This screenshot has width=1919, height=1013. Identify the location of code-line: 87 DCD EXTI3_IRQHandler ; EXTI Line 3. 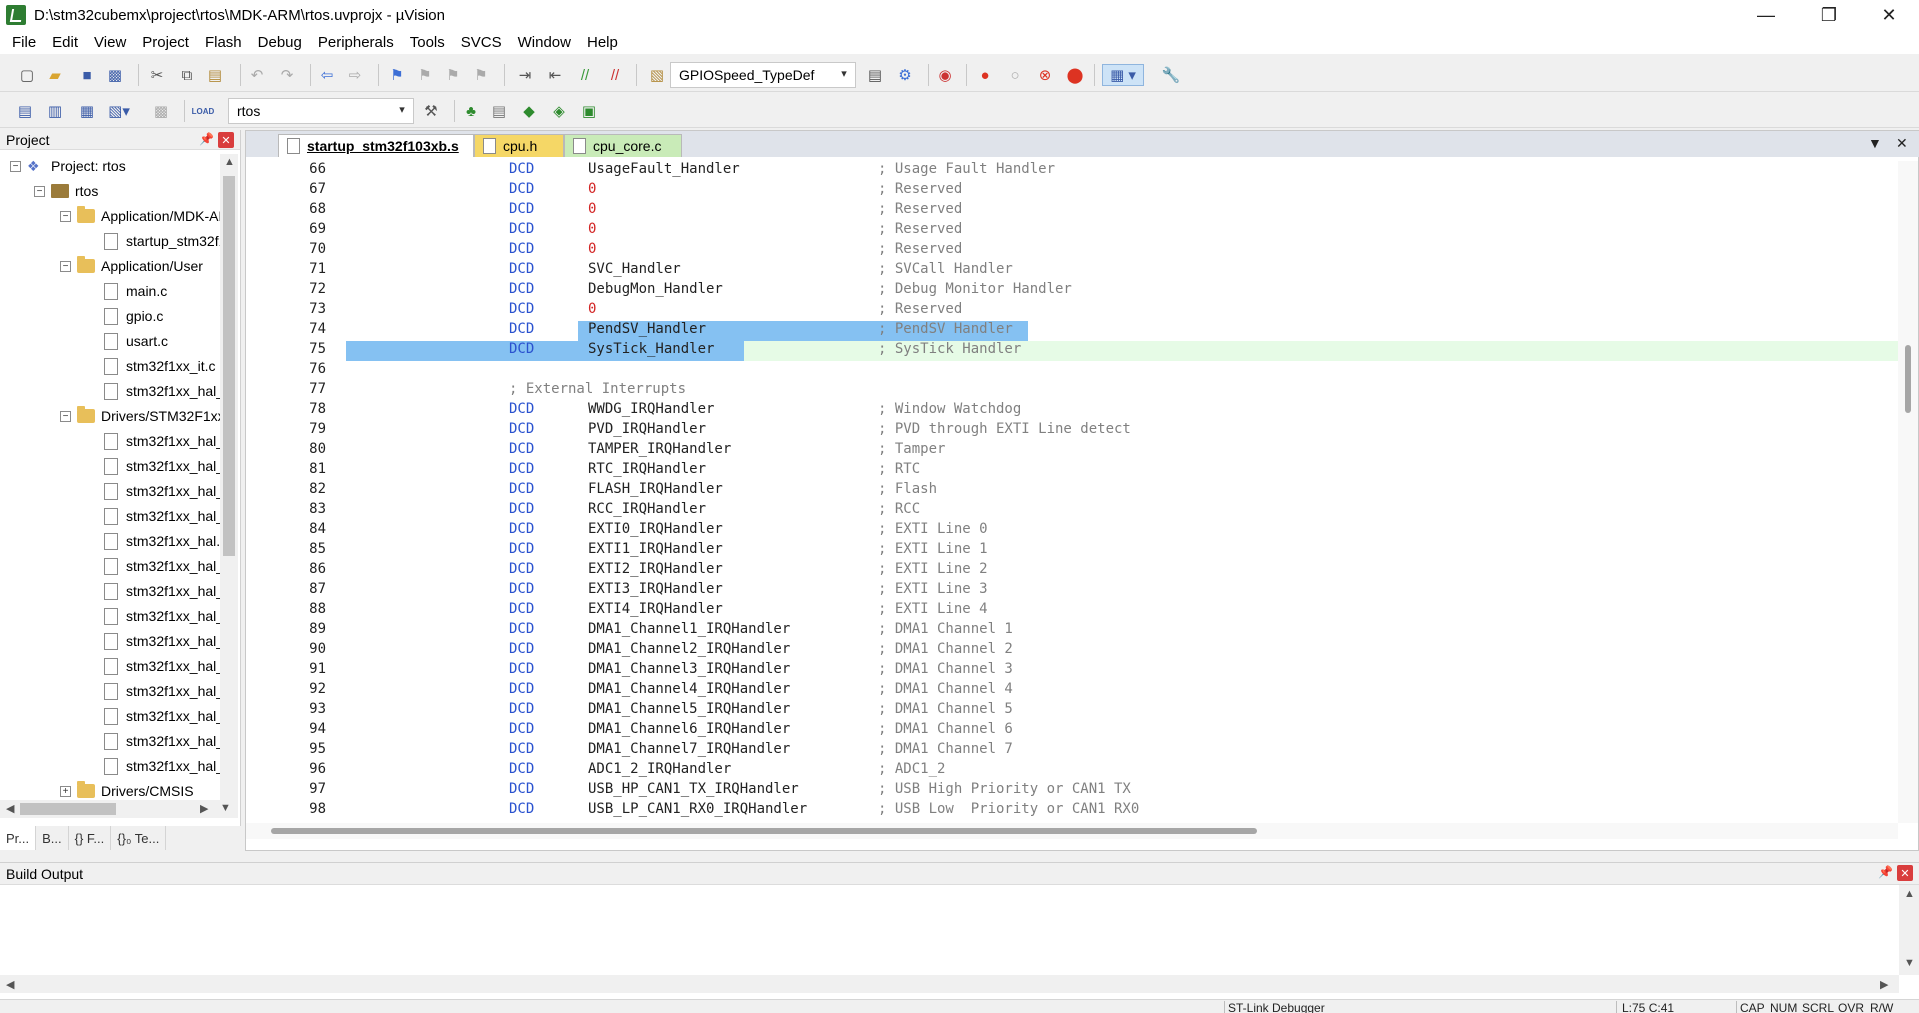
(1072, 591).